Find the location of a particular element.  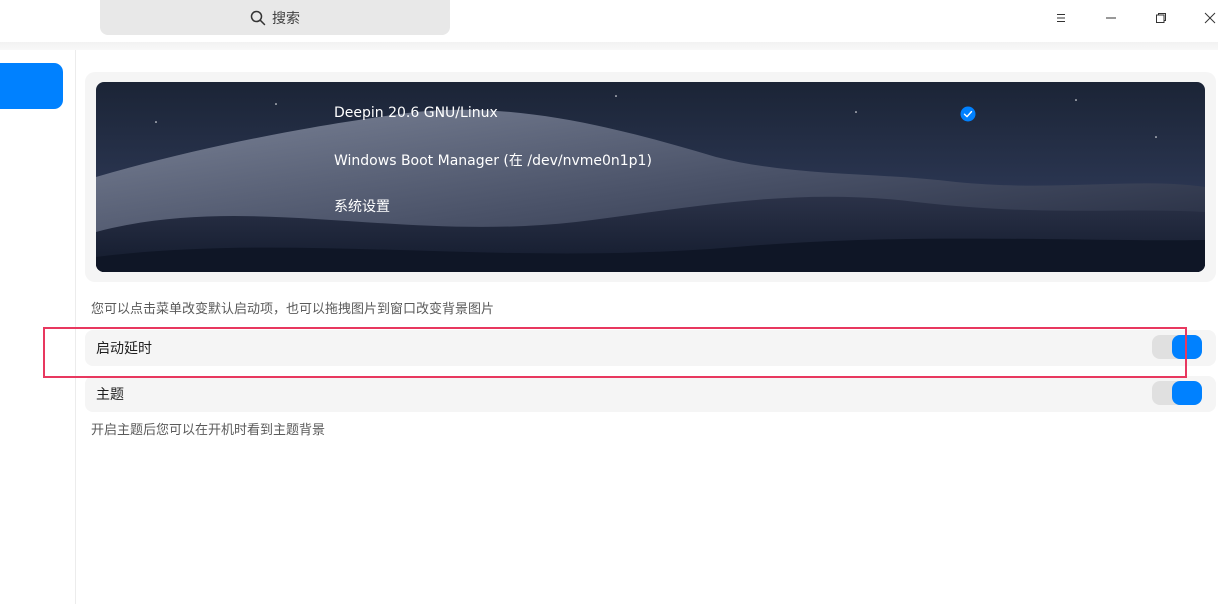

theme-row: 主题 is located at coordinates (650, 394).